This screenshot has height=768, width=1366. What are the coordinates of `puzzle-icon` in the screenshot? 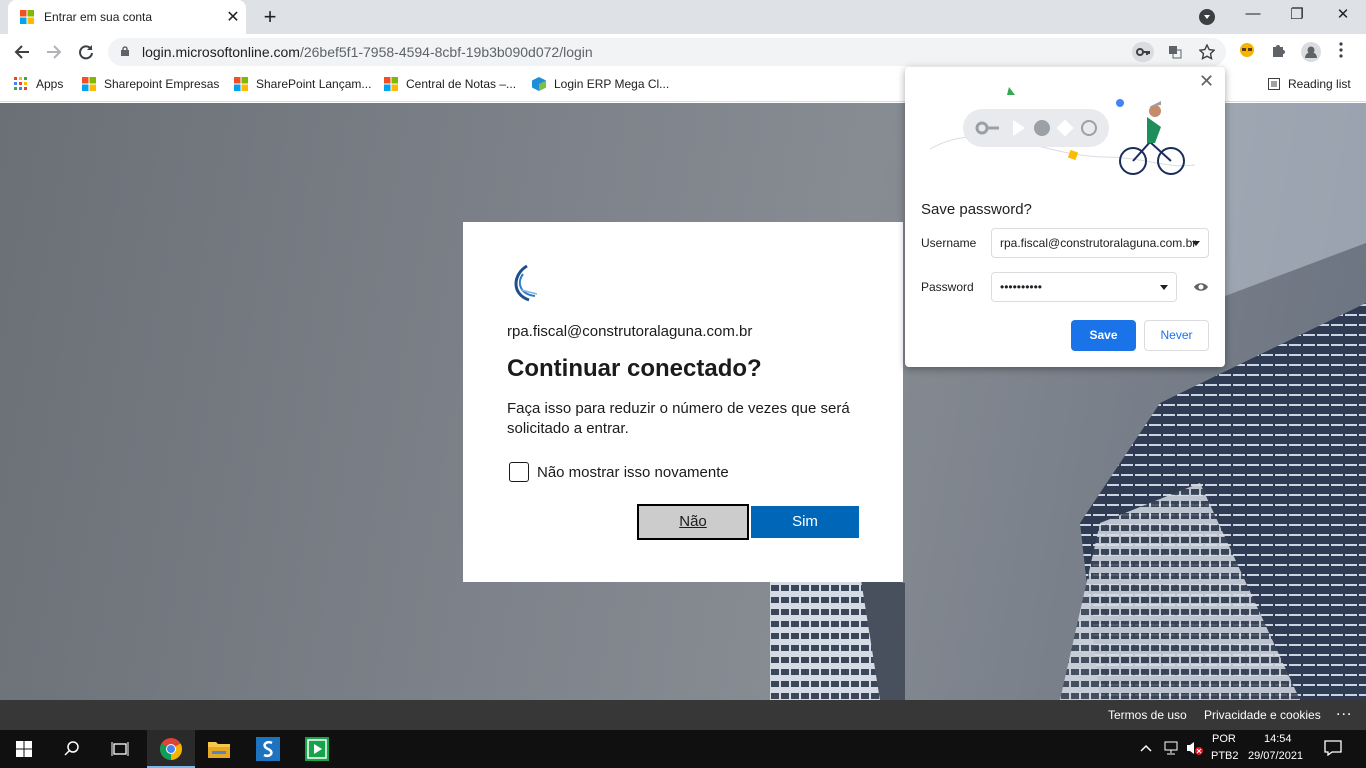 It's located at (1279, 51).